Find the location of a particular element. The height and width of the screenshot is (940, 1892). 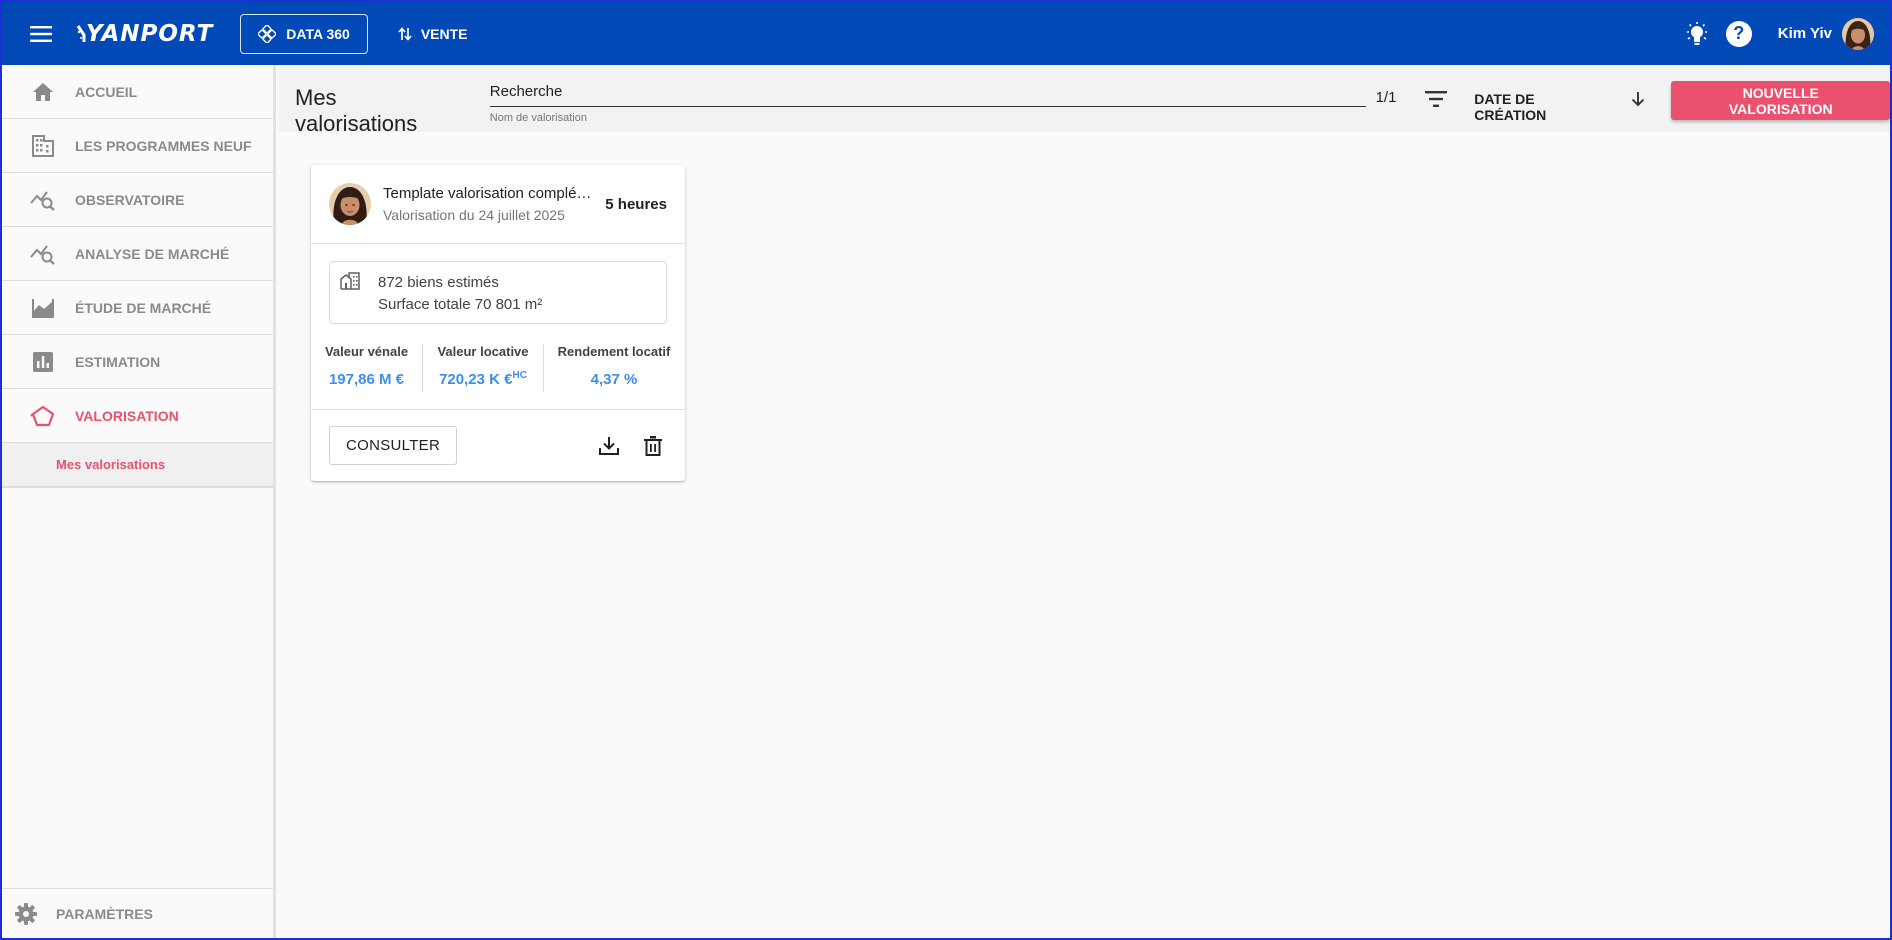

metric-value-wrap: 720,23 K €HC is located at coordinates (483, 379).